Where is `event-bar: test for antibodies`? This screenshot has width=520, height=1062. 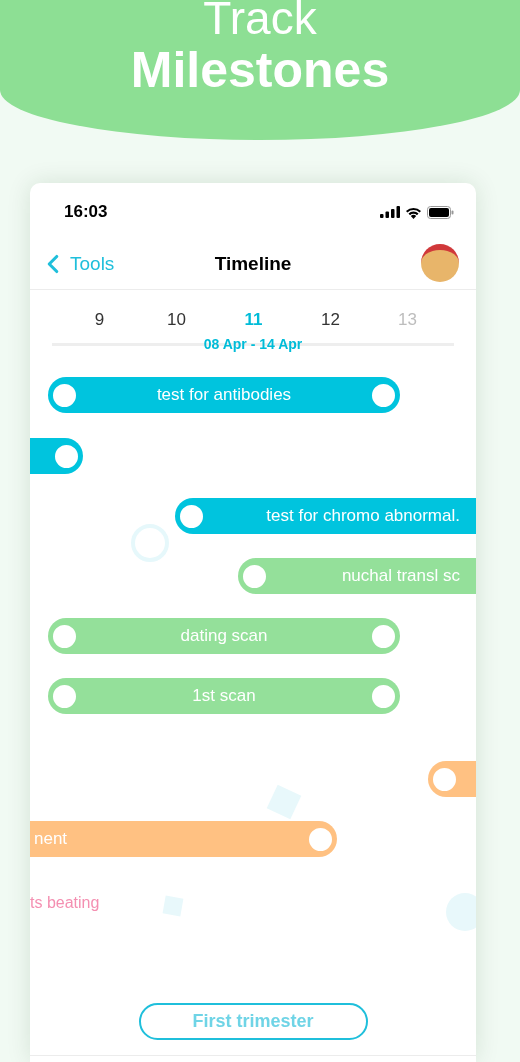
event-bar: test for antibodies is located at coordinates (224, 395).